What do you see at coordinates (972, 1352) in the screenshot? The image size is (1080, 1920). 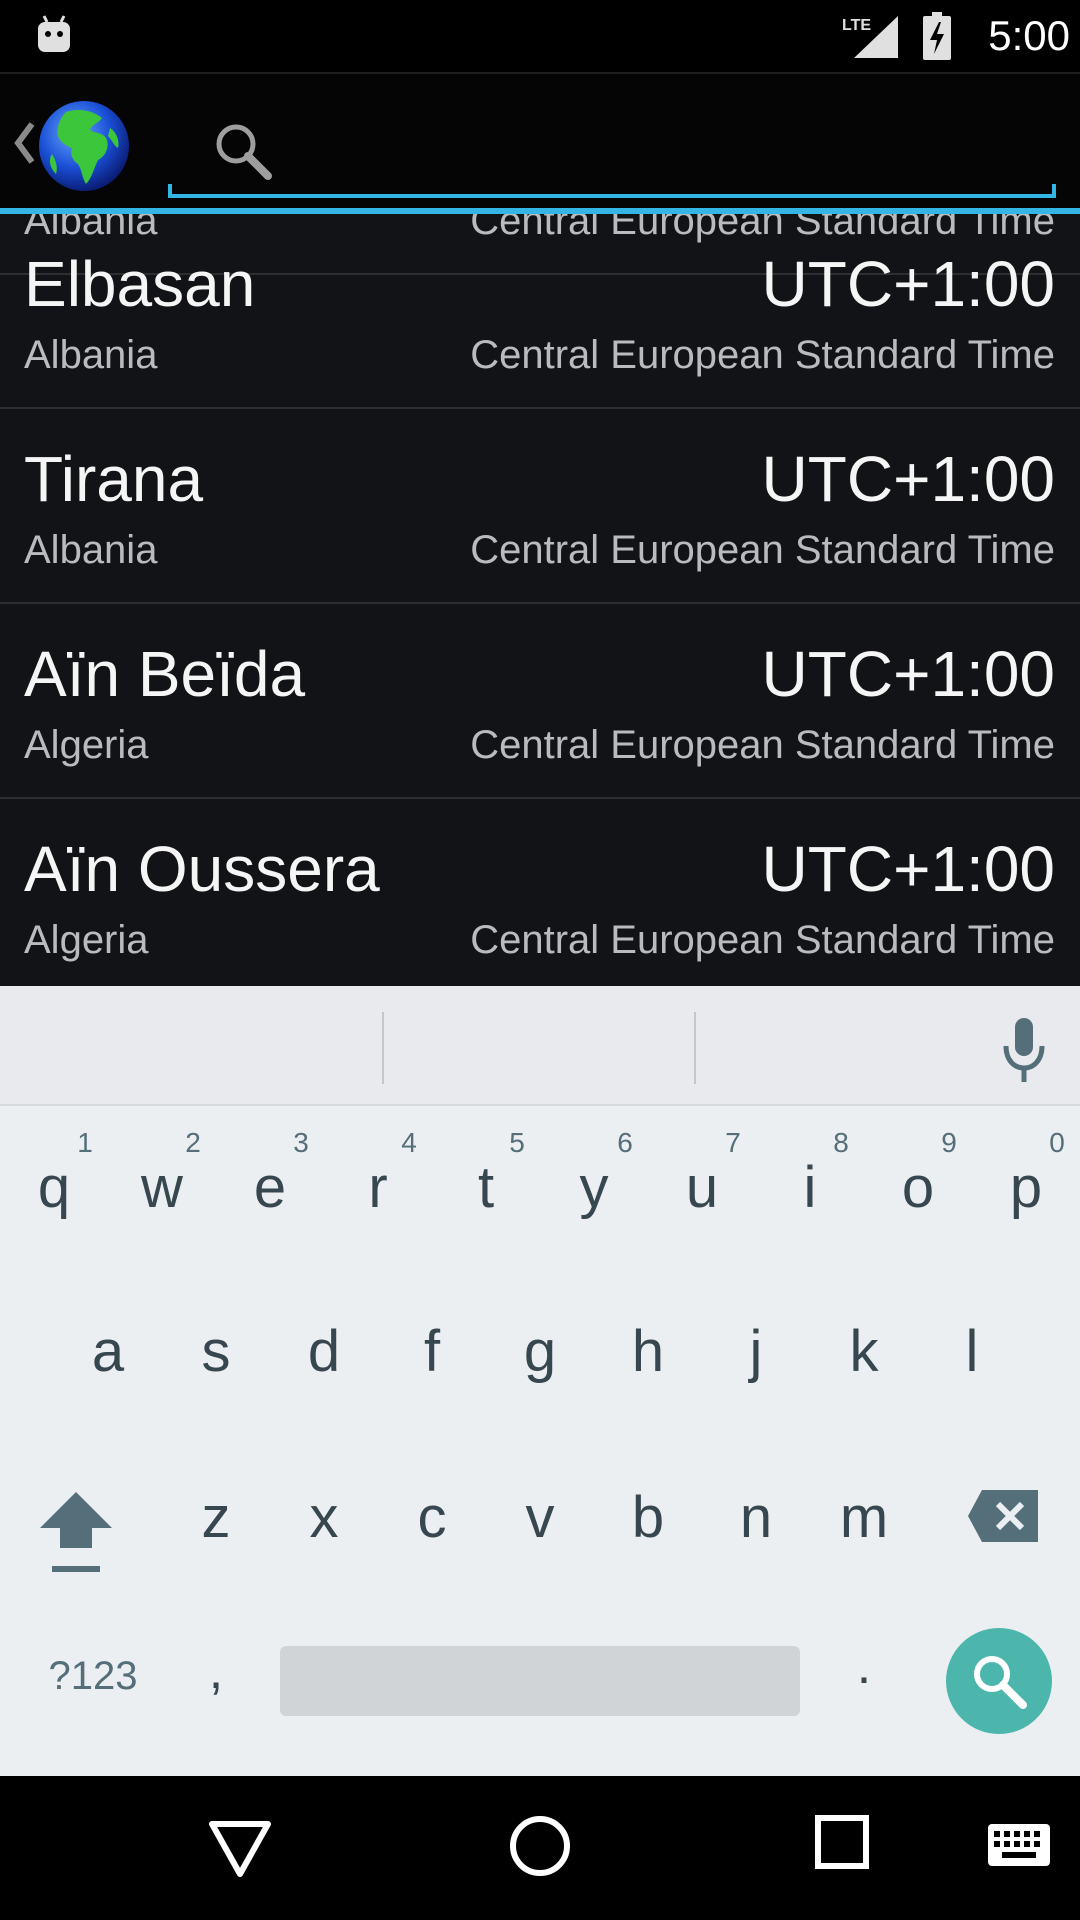 I see `key-l: l` at bounding box center [972, 1352].